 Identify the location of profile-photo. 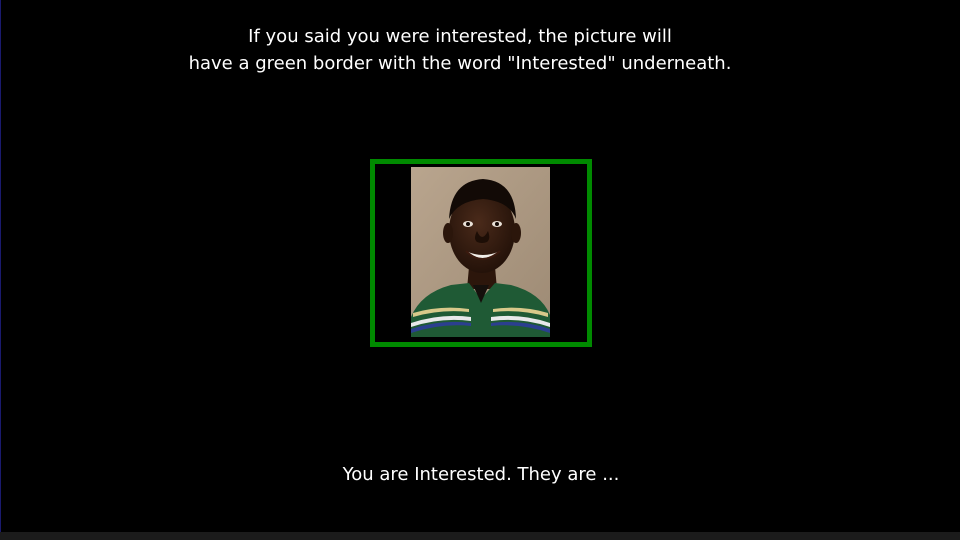
(480, 252).